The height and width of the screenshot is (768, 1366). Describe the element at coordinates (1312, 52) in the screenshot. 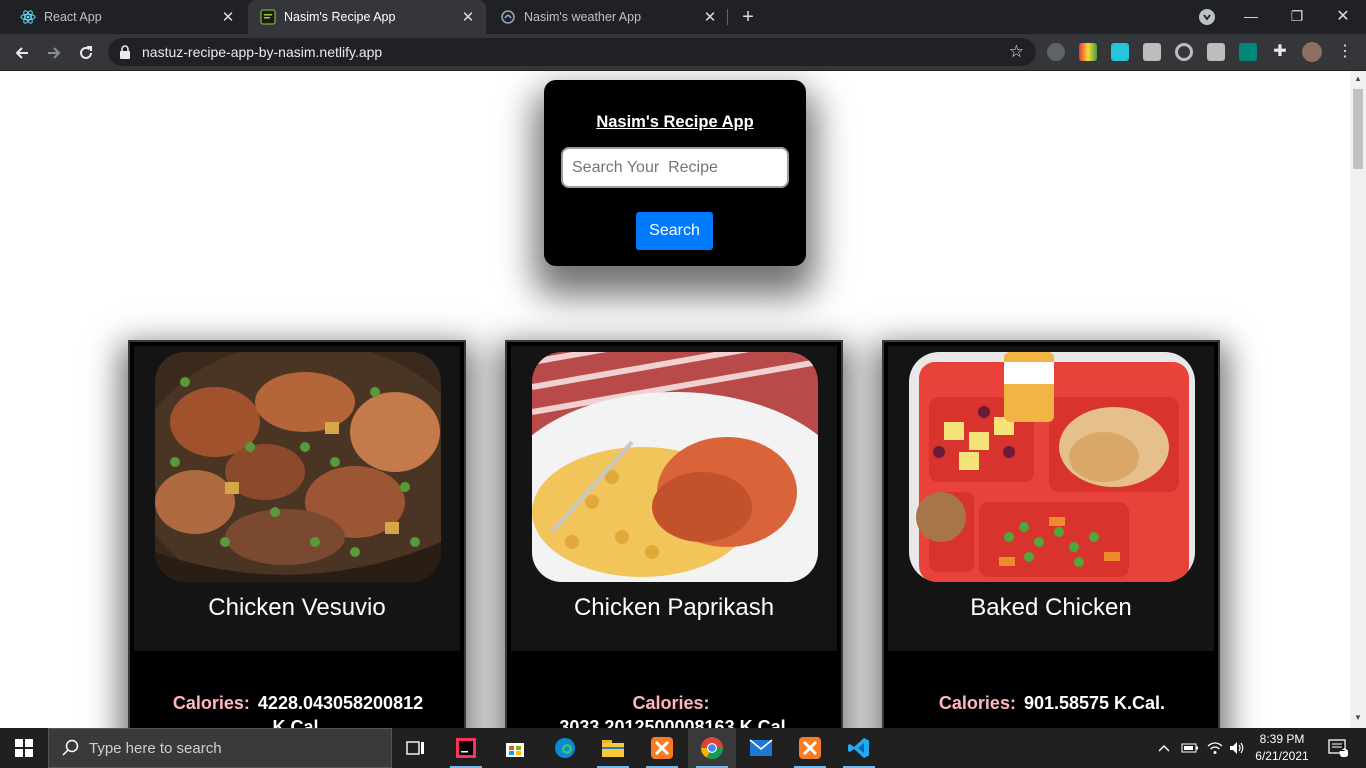

I see `profile-avatar` at that location.